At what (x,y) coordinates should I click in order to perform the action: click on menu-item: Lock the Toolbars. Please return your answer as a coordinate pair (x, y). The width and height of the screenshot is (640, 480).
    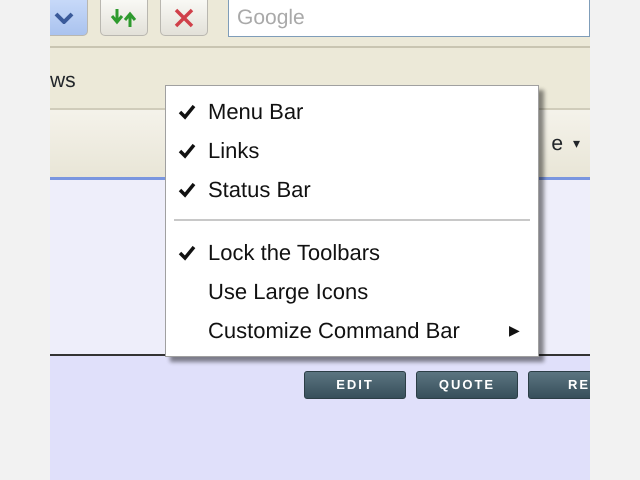
    Looking at the image, I should click on (352, 252).